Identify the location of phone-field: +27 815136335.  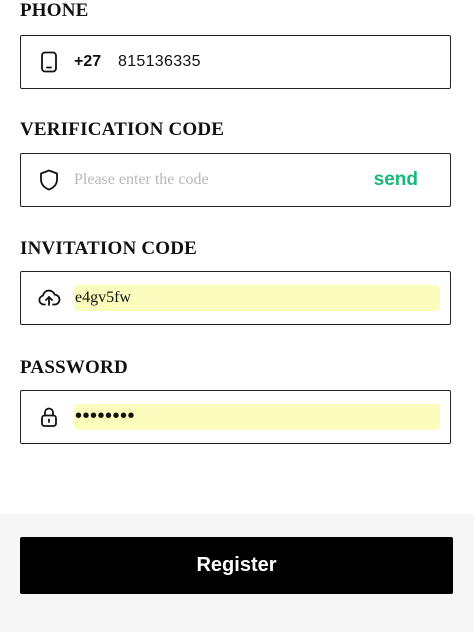
(235, 62).